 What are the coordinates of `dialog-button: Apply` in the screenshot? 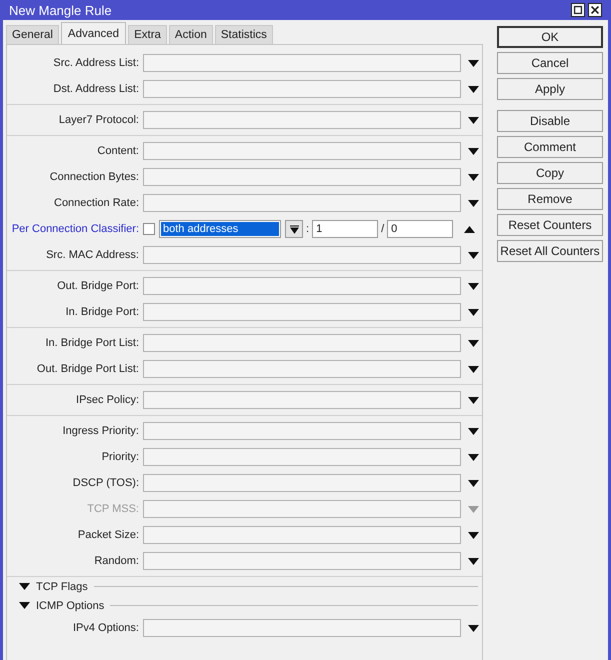 It's located at (550, 89).